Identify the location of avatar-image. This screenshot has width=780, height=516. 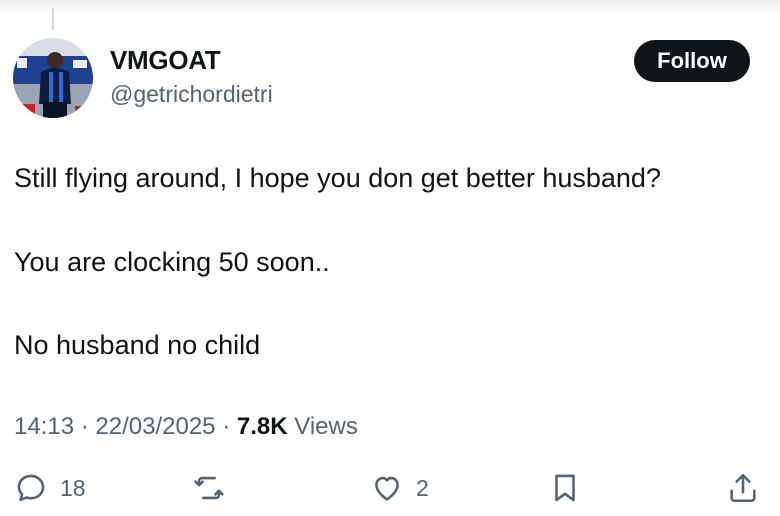
(53, 78).